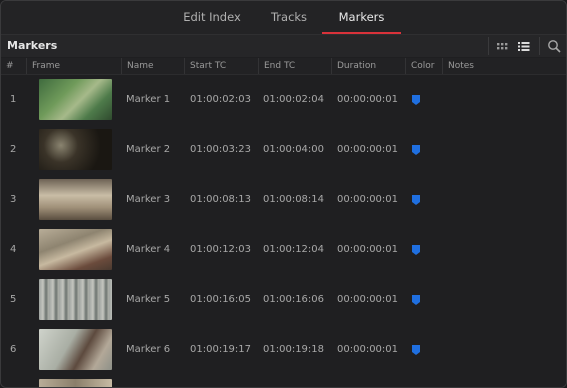 This screenshot has width=567, height=388. I want to click on marker-name: Marker 3, so click(148, 199).